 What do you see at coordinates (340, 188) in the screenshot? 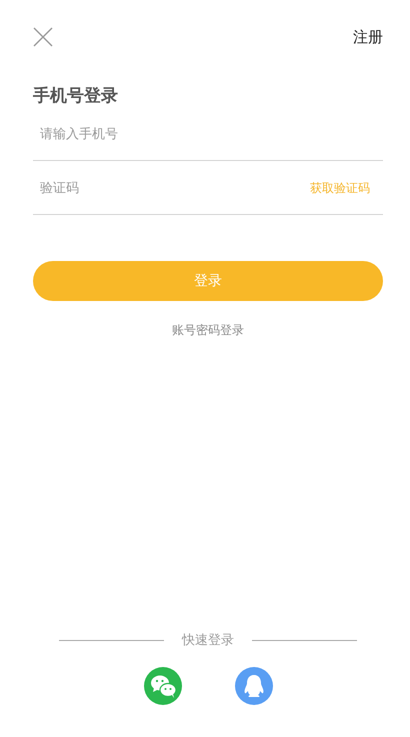
I see `get-code-link: 获取验证码` at bounding box center [340, 188].